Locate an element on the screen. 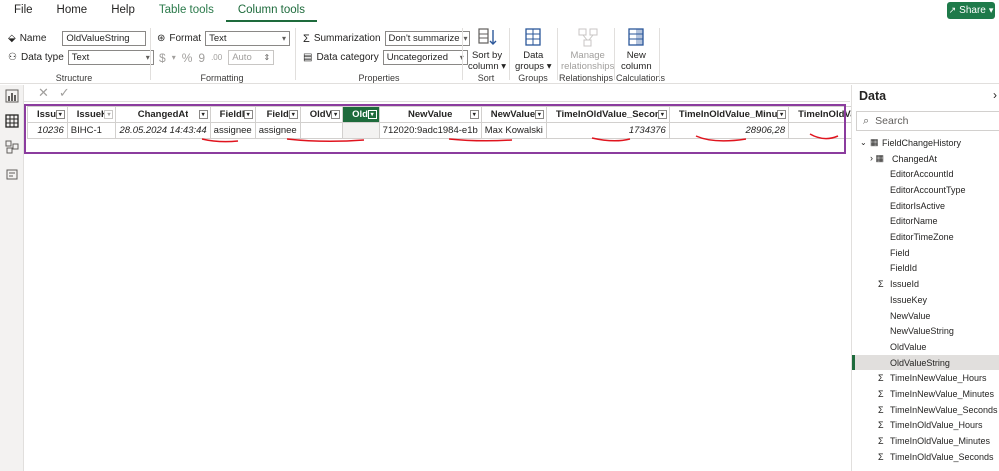 This screenshot has height=471, width=999. field-item: NewValue is located at coordinates (925, 315).